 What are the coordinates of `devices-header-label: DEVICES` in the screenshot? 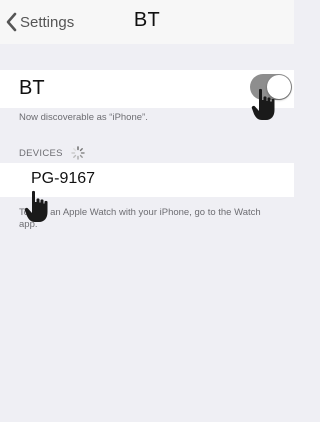 It's located at (41, 153).